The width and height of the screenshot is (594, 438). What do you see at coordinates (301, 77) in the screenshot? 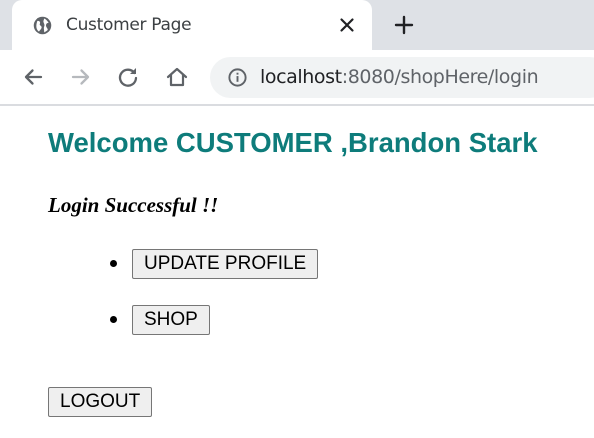
I see `url-host: localhost` at bounding box center [301, 77].